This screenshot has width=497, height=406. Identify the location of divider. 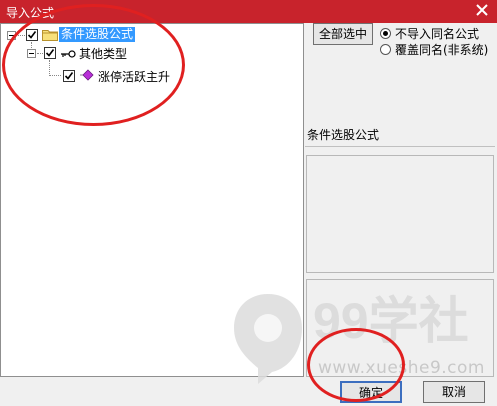
(400, 146).